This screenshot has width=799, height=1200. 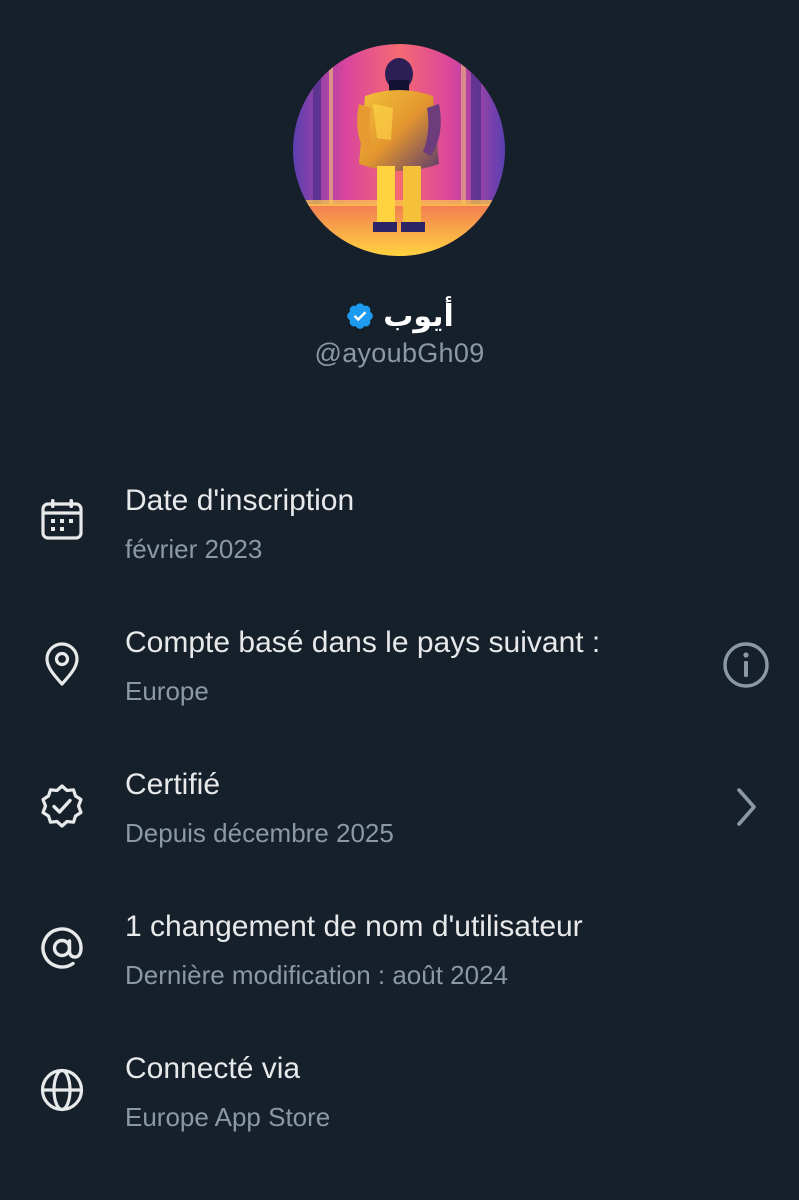 What do you see at coordinates (418, 316) in the screenshot?
I see `display-name: أيوب` at bounding box center [418, 316].